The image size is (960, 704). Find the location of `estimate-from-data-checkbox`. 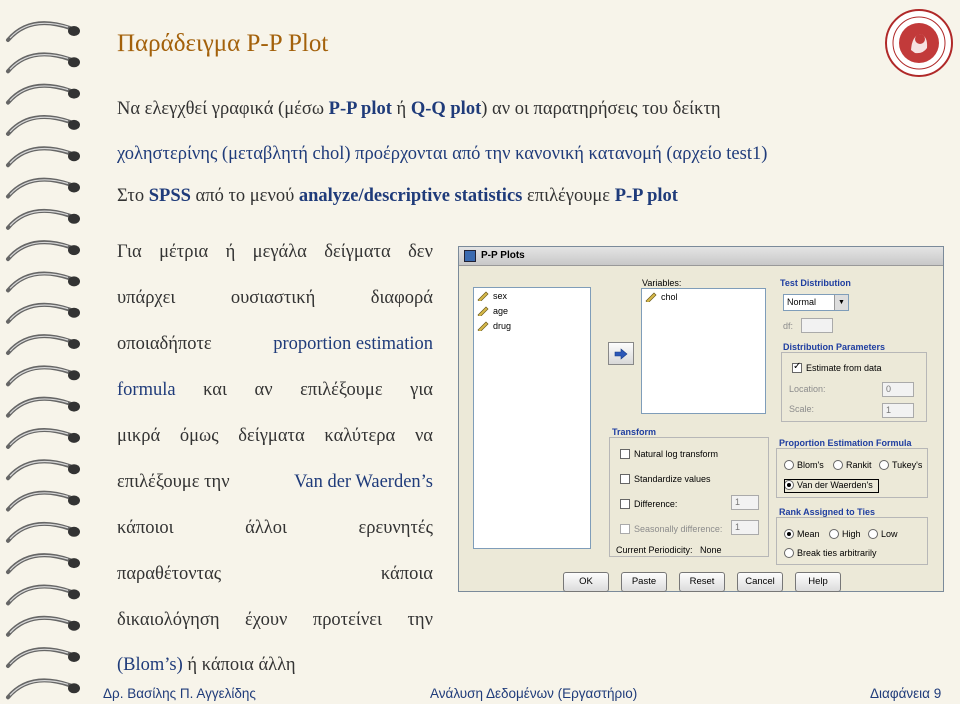

estimate-from-data-checkbox is located at coordinates (797, 367).